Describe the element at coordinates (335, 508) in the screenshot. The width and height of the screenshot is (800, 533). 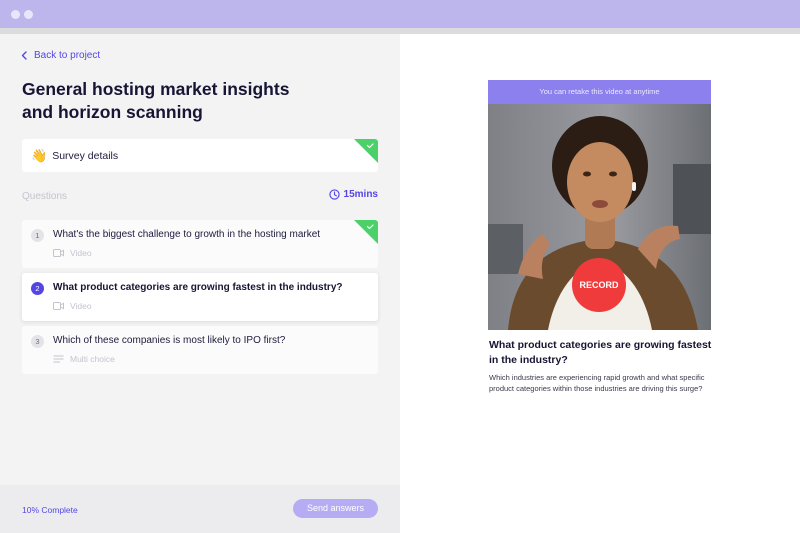
I see `send-answers-button: Send answers` at that location.